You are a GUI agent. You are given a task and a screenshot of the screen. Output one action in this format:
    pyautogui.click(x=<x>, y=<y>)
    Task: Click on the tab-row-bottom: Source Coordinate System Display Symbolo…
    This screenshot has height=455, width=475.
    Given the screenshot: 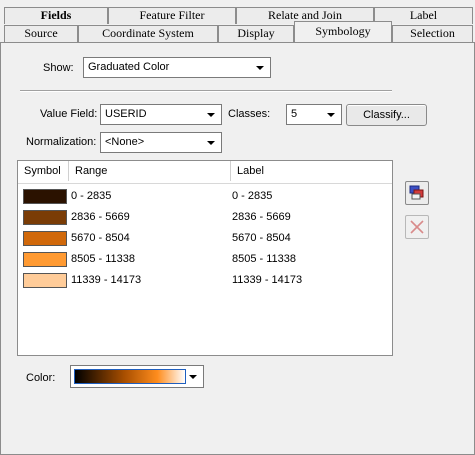 What is the action you would take?
    pyautogui.click(x=237, y=31)
    